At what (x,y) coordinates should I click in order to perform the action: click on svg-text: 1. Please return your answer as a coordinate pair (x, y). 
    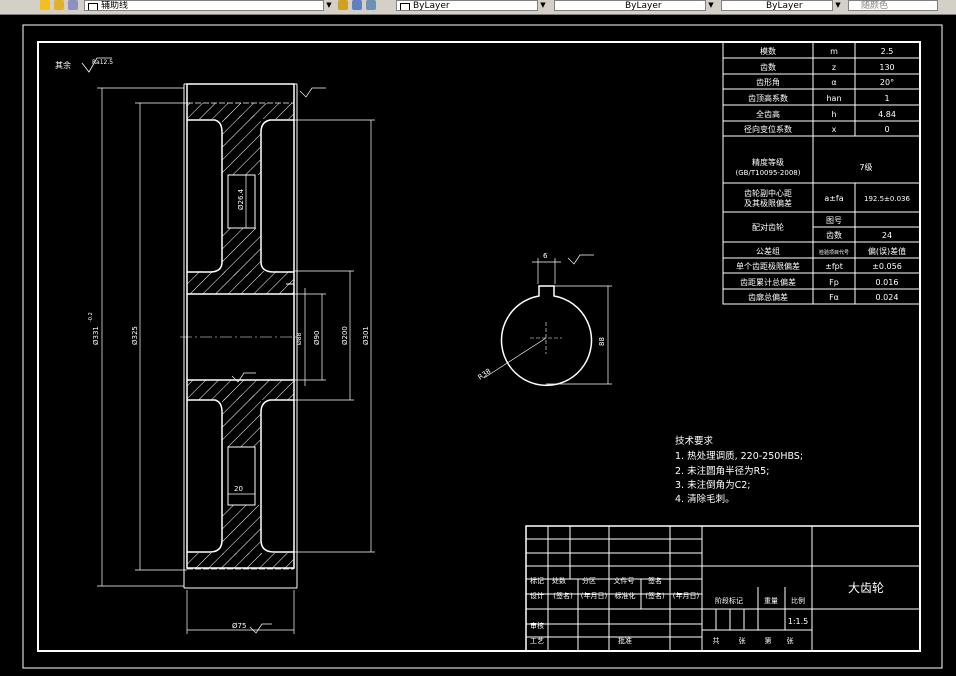
    Looking at the image, I should click on (886, 98).